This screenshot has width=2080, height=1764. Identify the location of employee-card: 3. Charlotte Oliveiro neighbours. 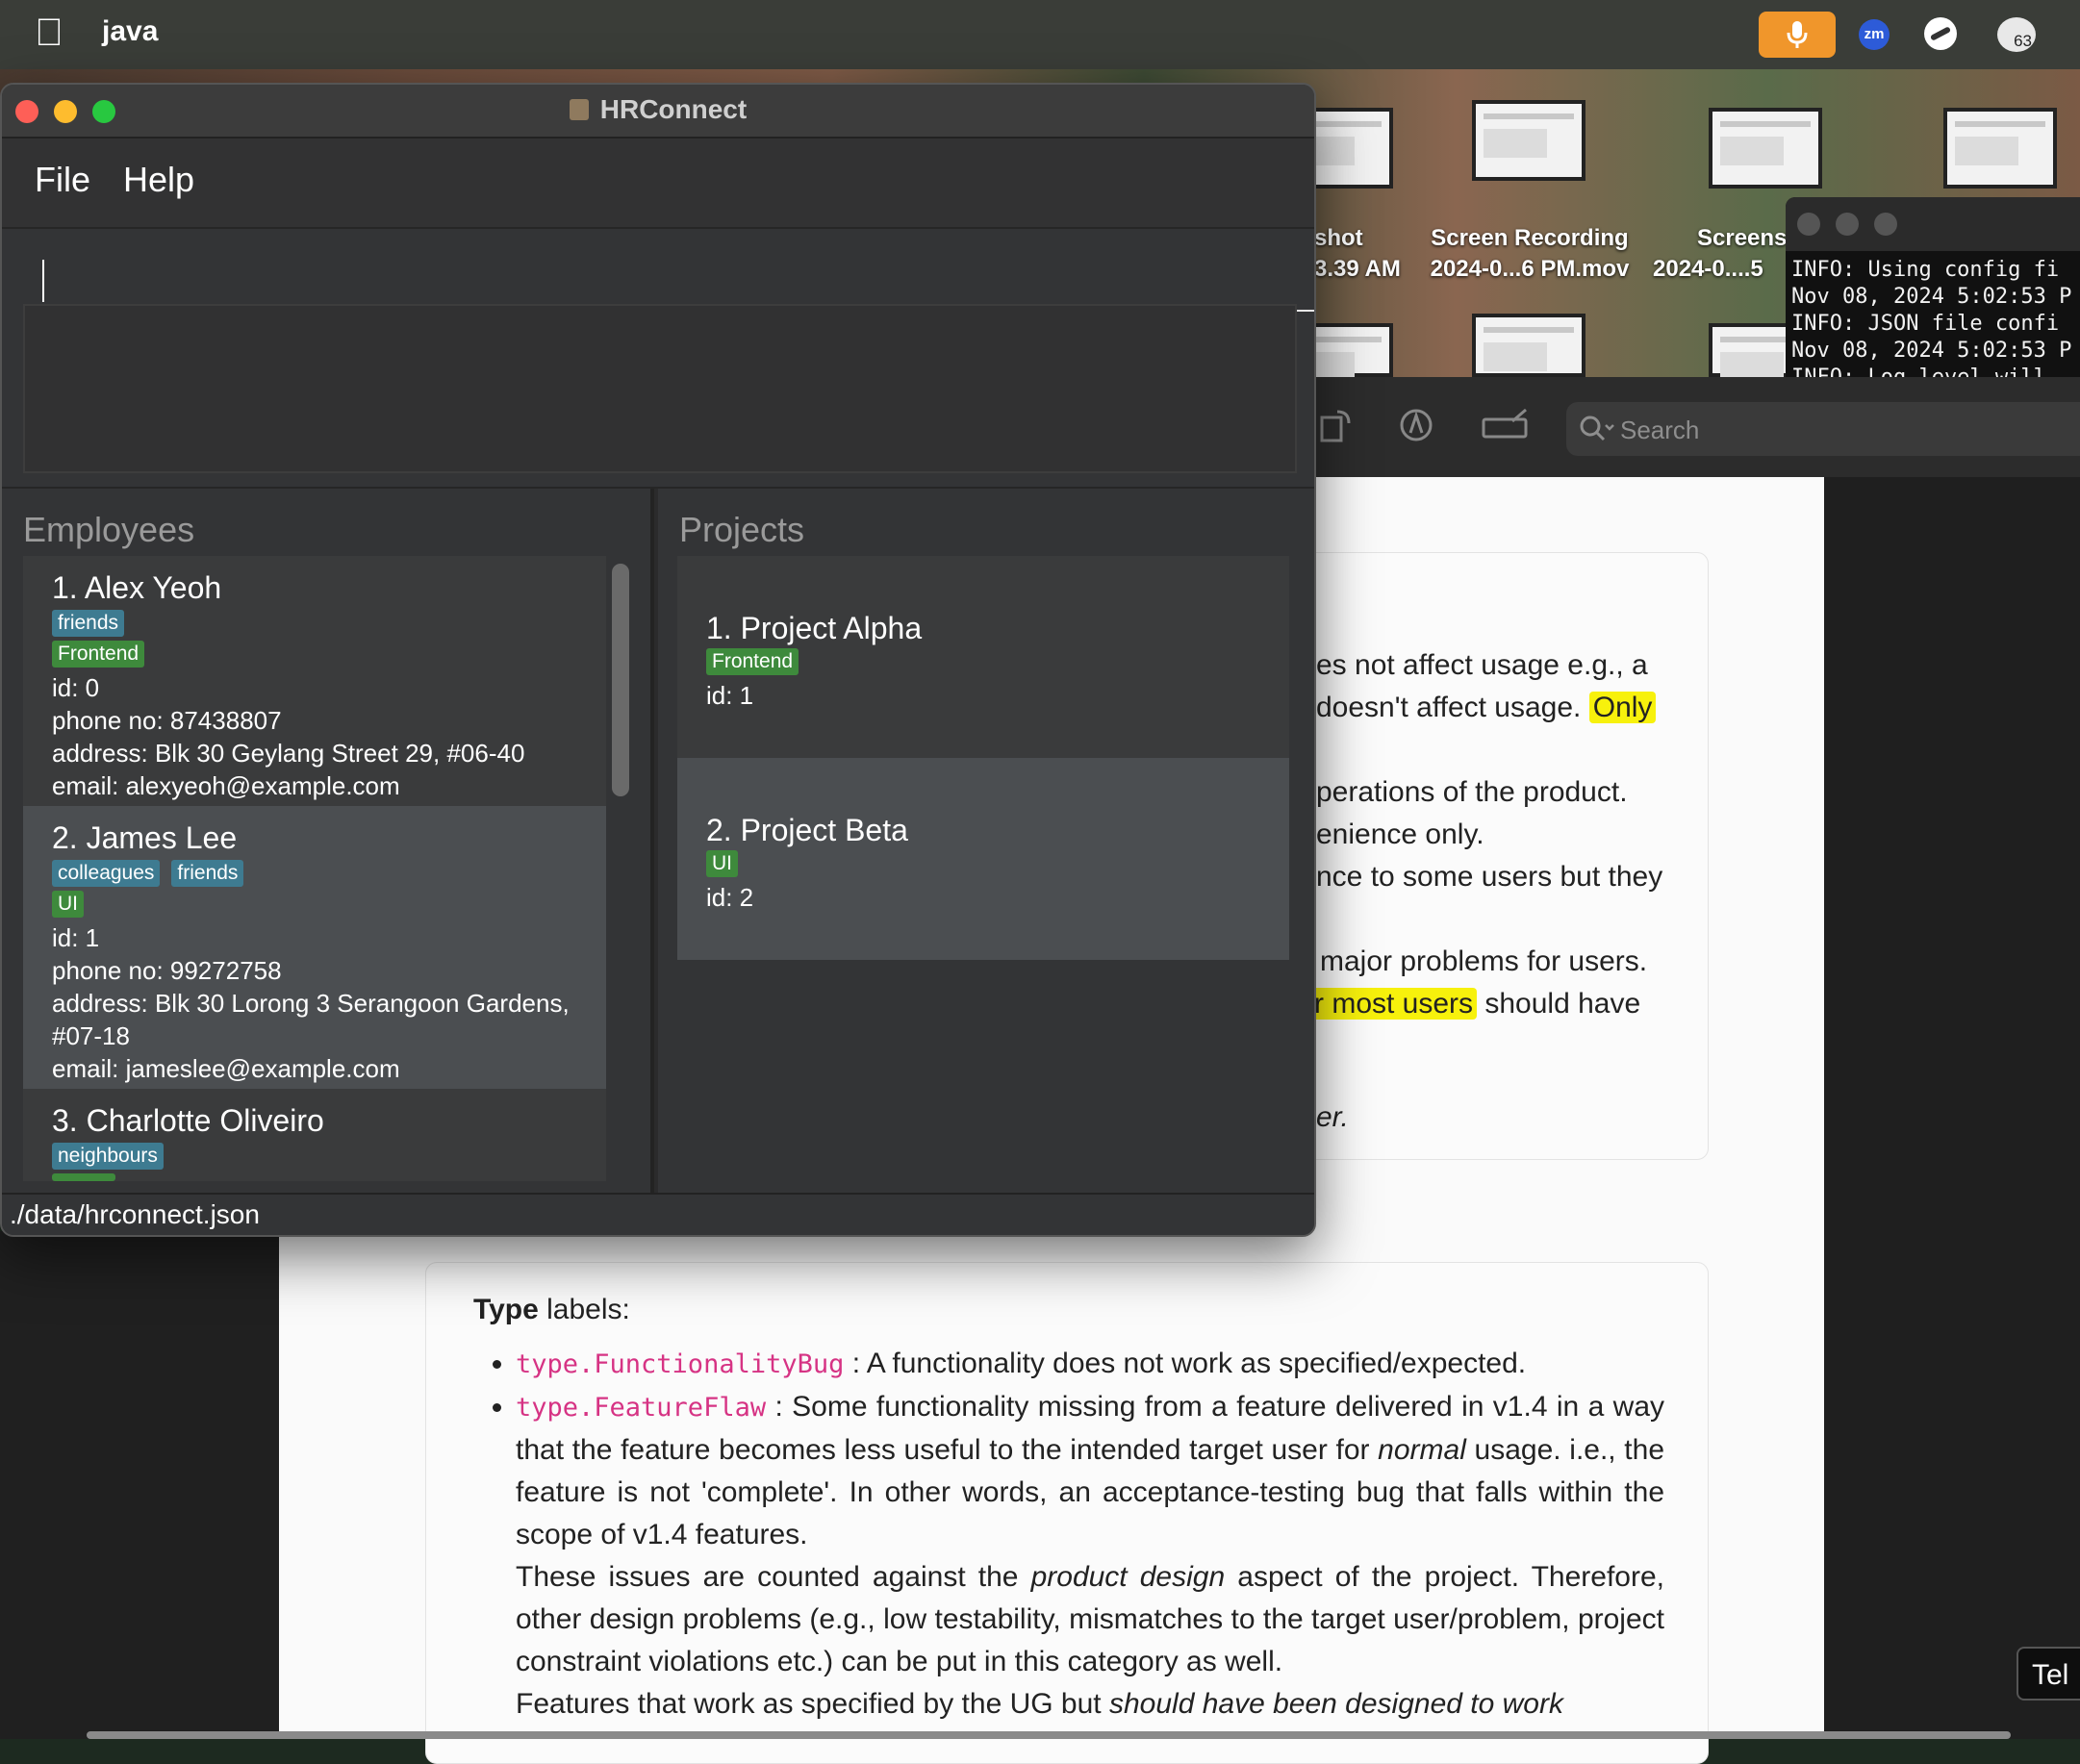
(314, 1135).